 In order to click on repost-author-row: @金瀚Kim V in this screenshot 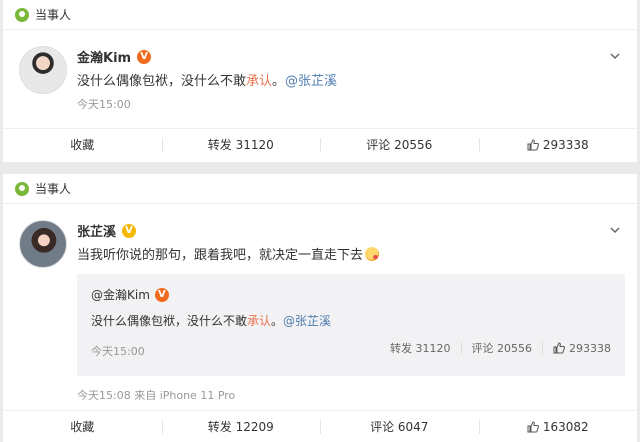, I will do `click(130, 294)`.